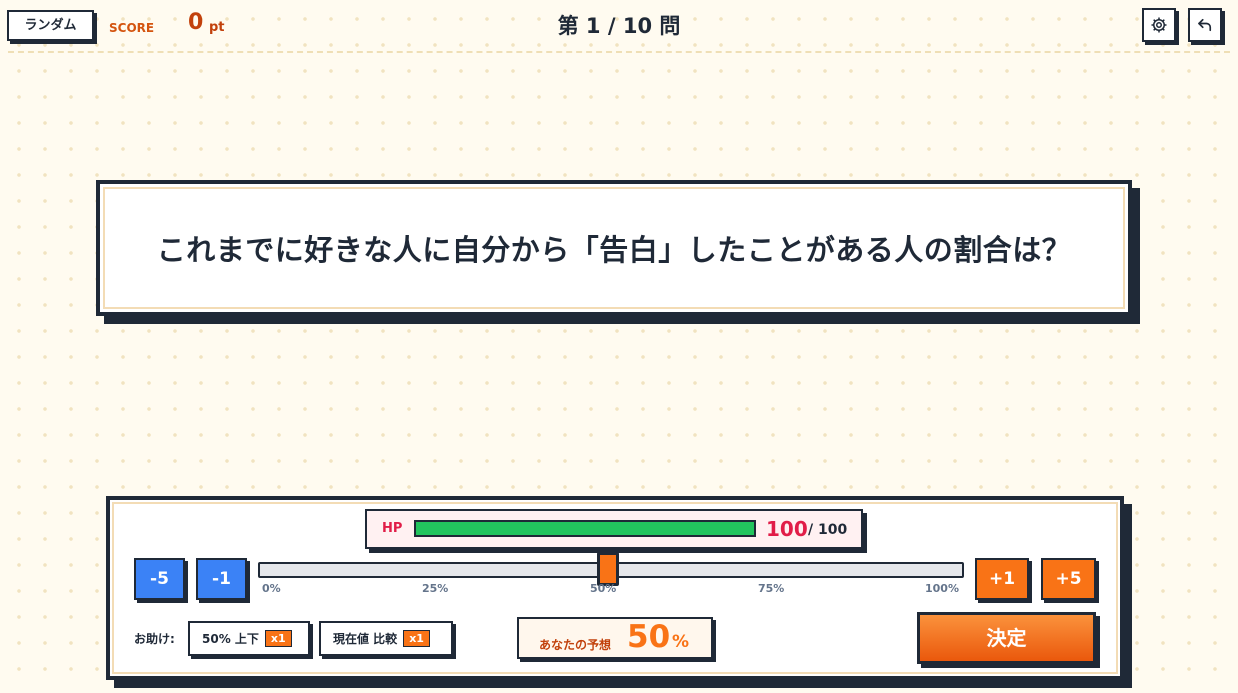 The width and height of the screenshot is (1238, 693). I want to click on help-compare-label: 現在値 比較, so click(365, 639).